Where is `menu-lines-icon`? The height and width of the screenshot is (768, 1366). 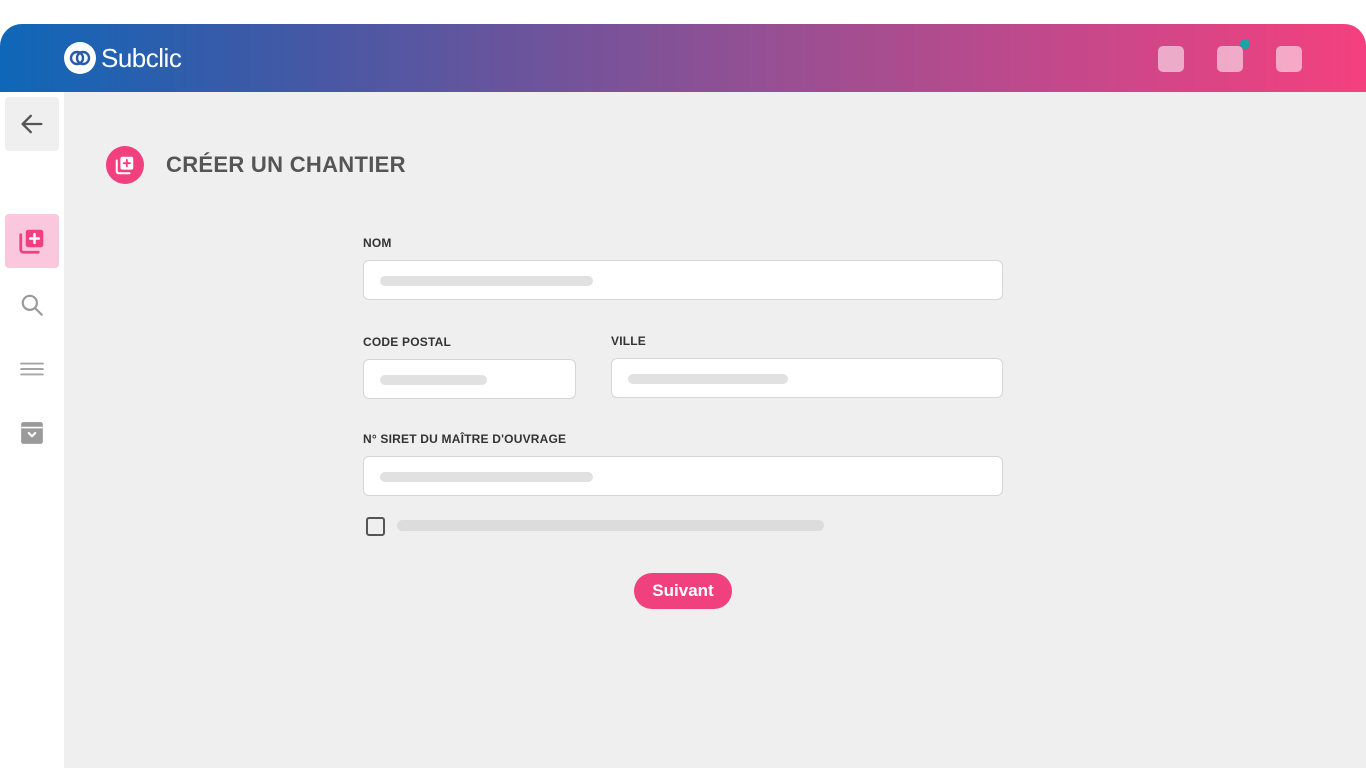
menu-lines-icon is located at coordinates (32, 369).